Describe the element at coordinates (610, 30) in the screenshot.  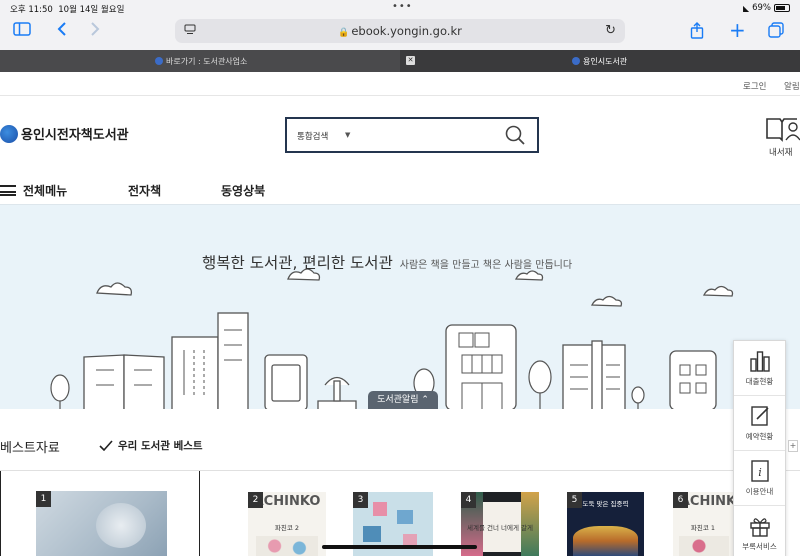
I see `reload-icon: ↻` at that location.